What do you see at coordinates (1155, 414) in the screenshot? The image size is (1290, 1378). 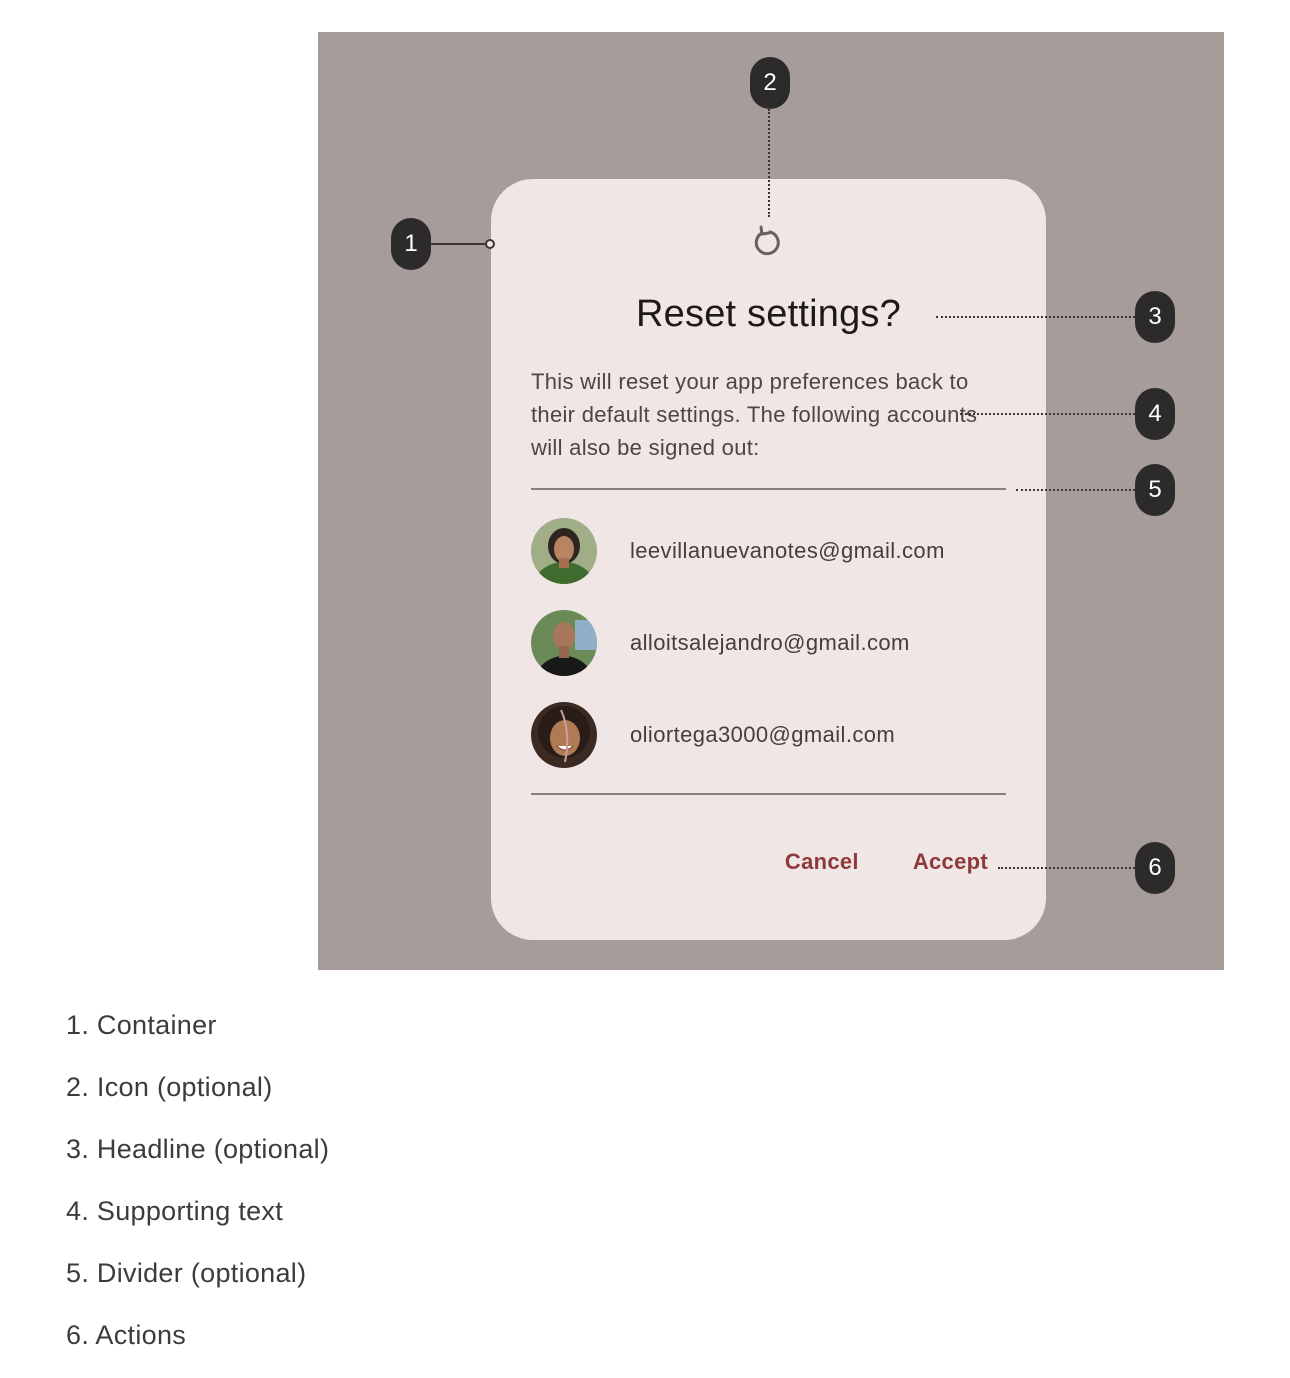 I see `callout-badge: 4` at bounding box center [1155, 414].